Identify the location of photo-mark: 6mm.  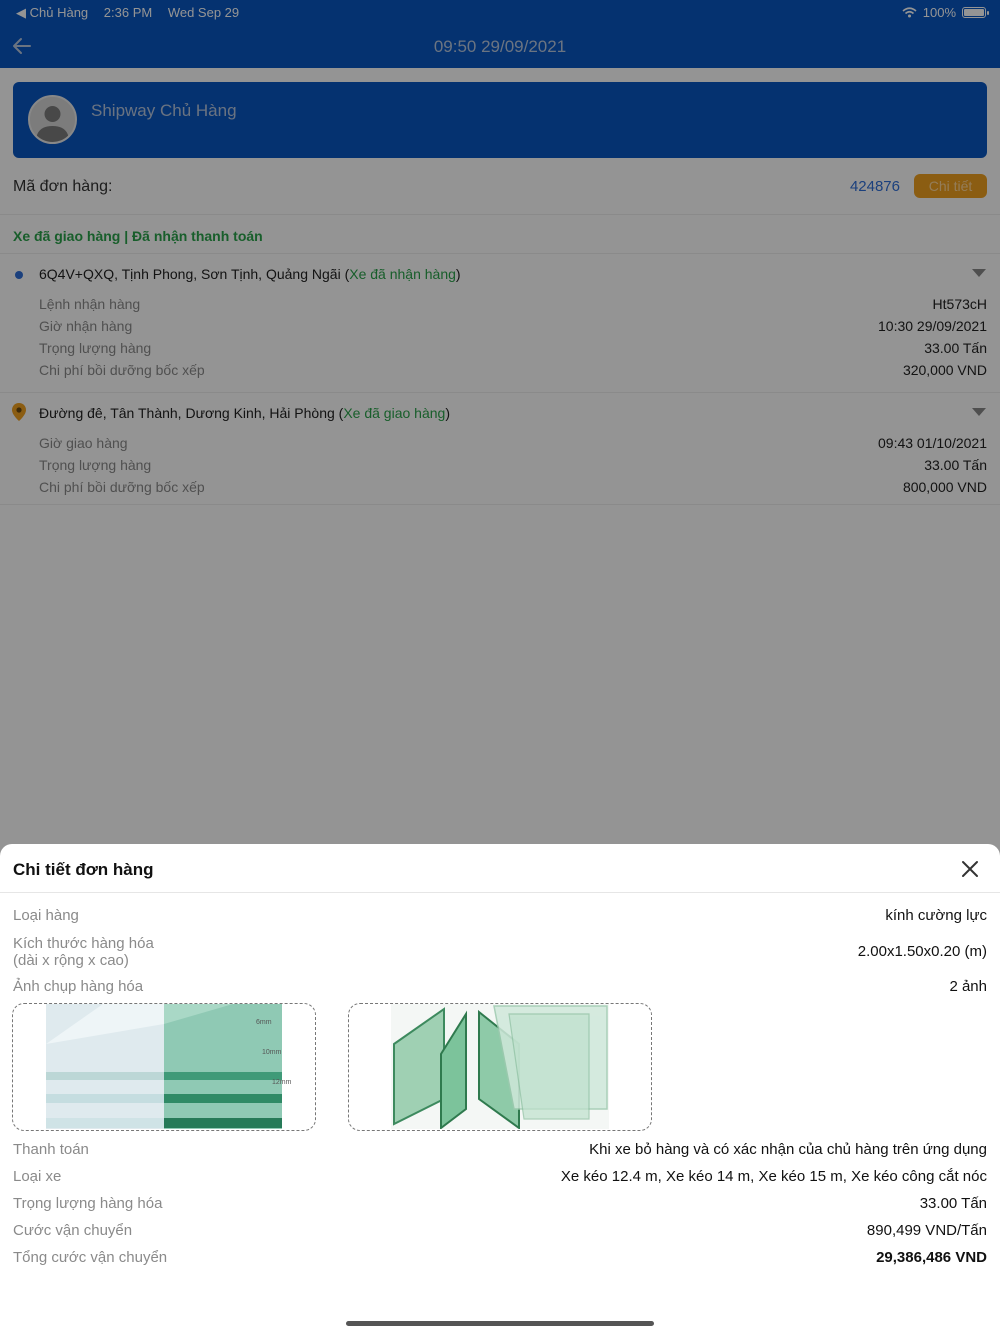
(264, 1022).